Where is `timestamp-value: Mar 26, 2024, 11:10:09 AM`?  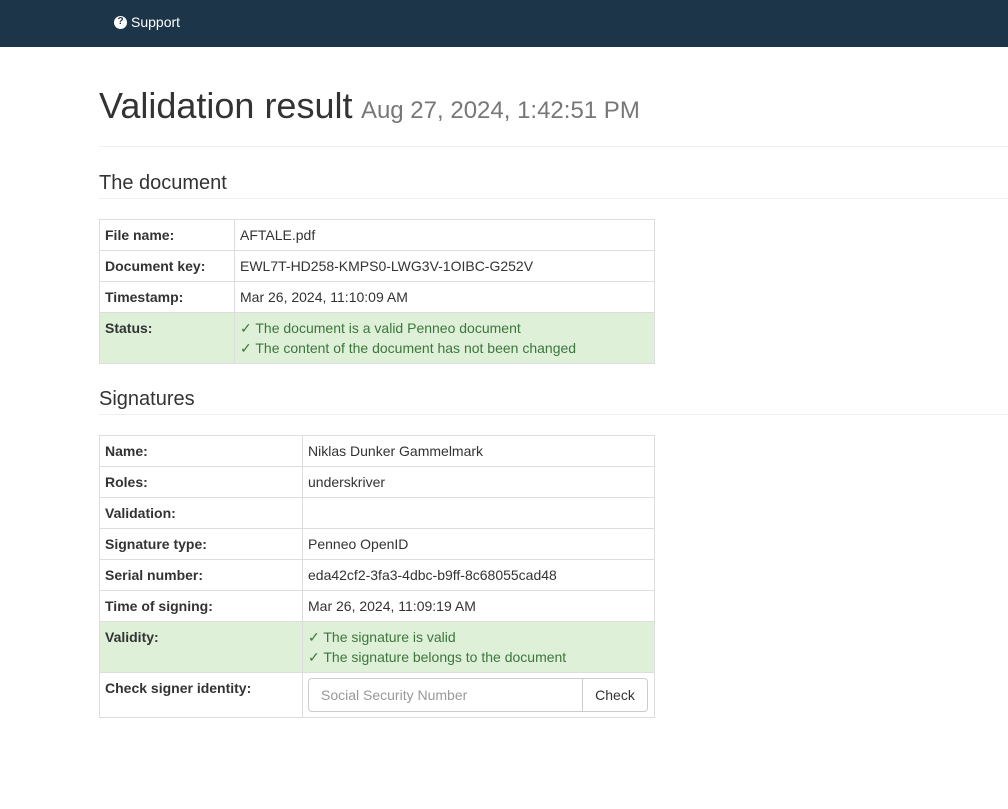 timestamp-value: Mar 26, 2024, 11:10:09 AM is located at coordinates (444, 297).